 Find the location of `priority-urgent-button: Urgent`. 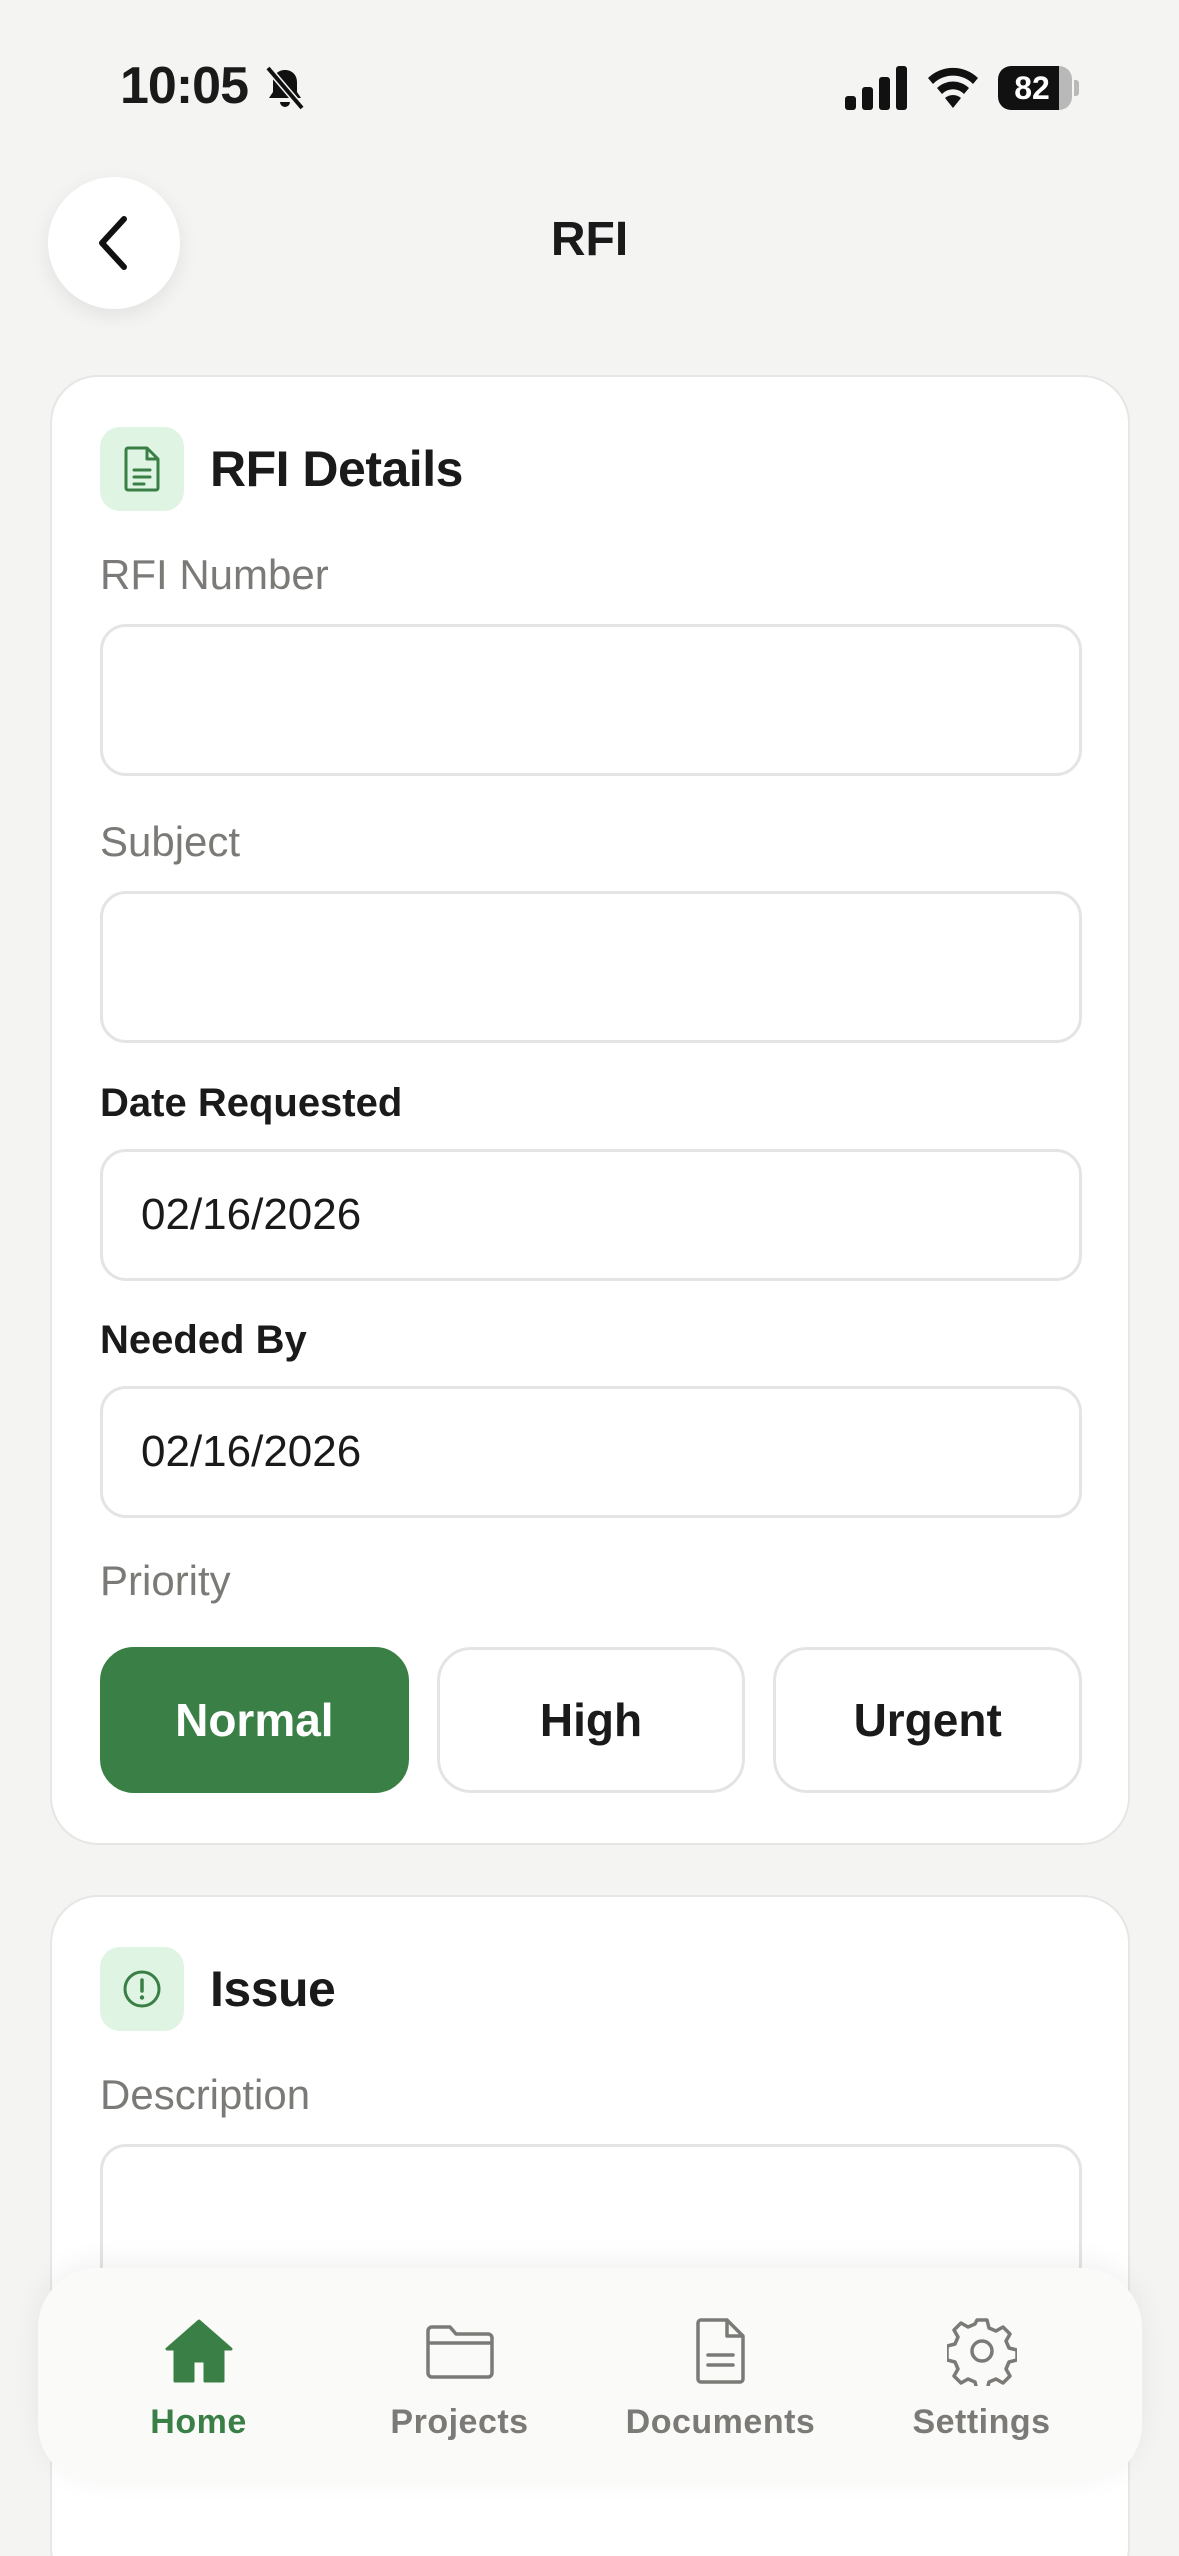

priority-urgent-button: Urgent is located at coordinates (928, 1720).